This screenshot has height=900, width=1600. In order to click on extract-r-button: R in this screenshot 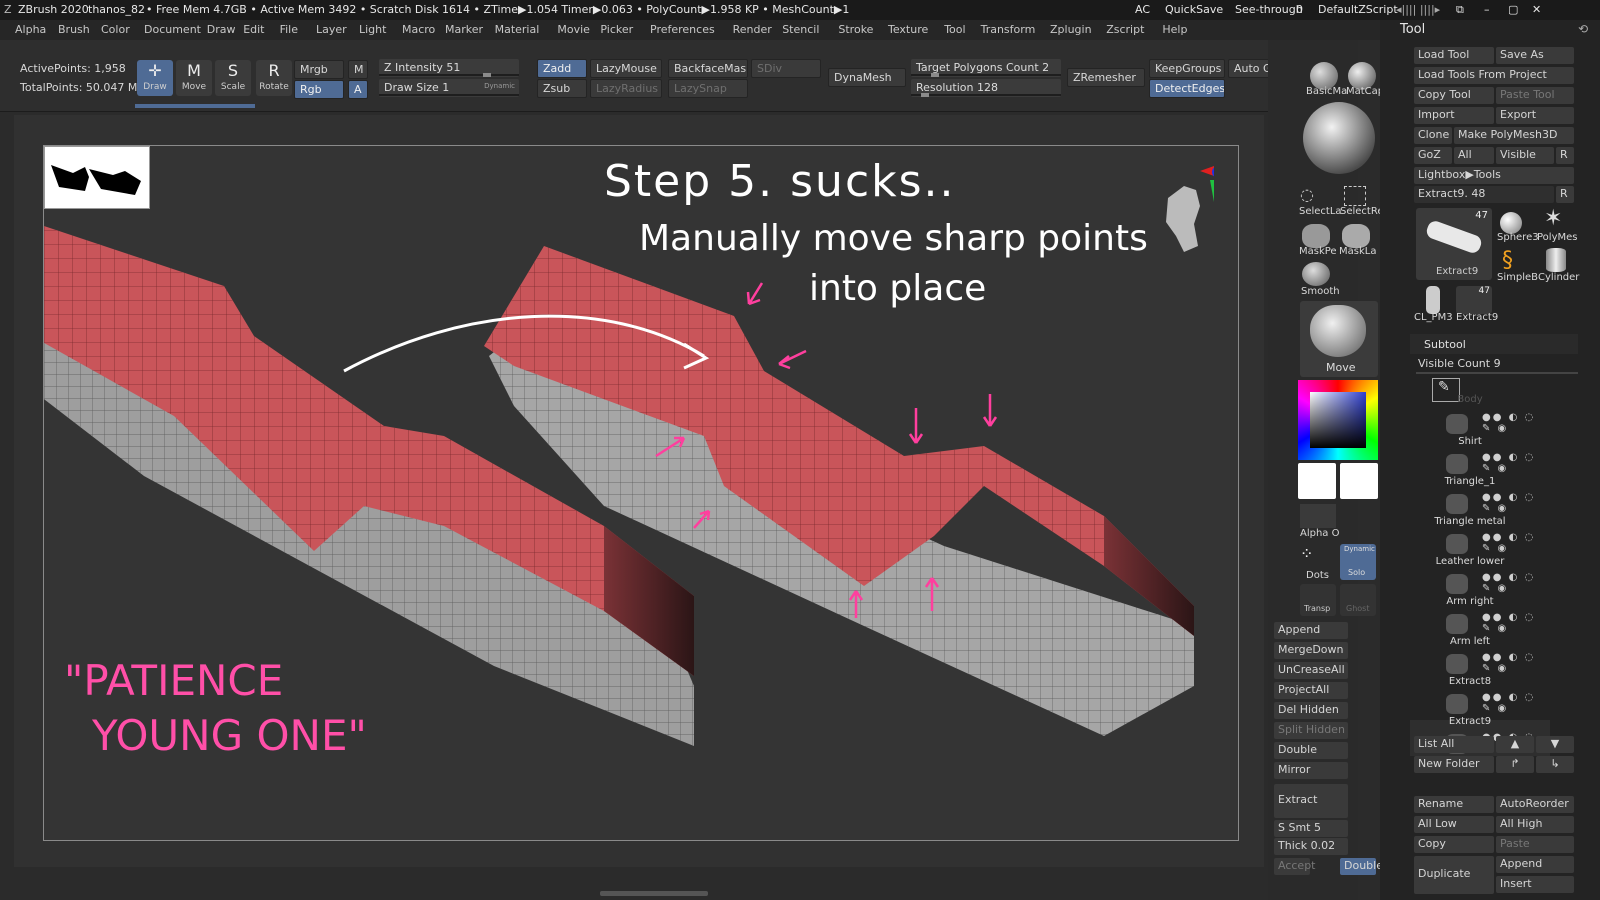, I will do `click(1565, 194)`.